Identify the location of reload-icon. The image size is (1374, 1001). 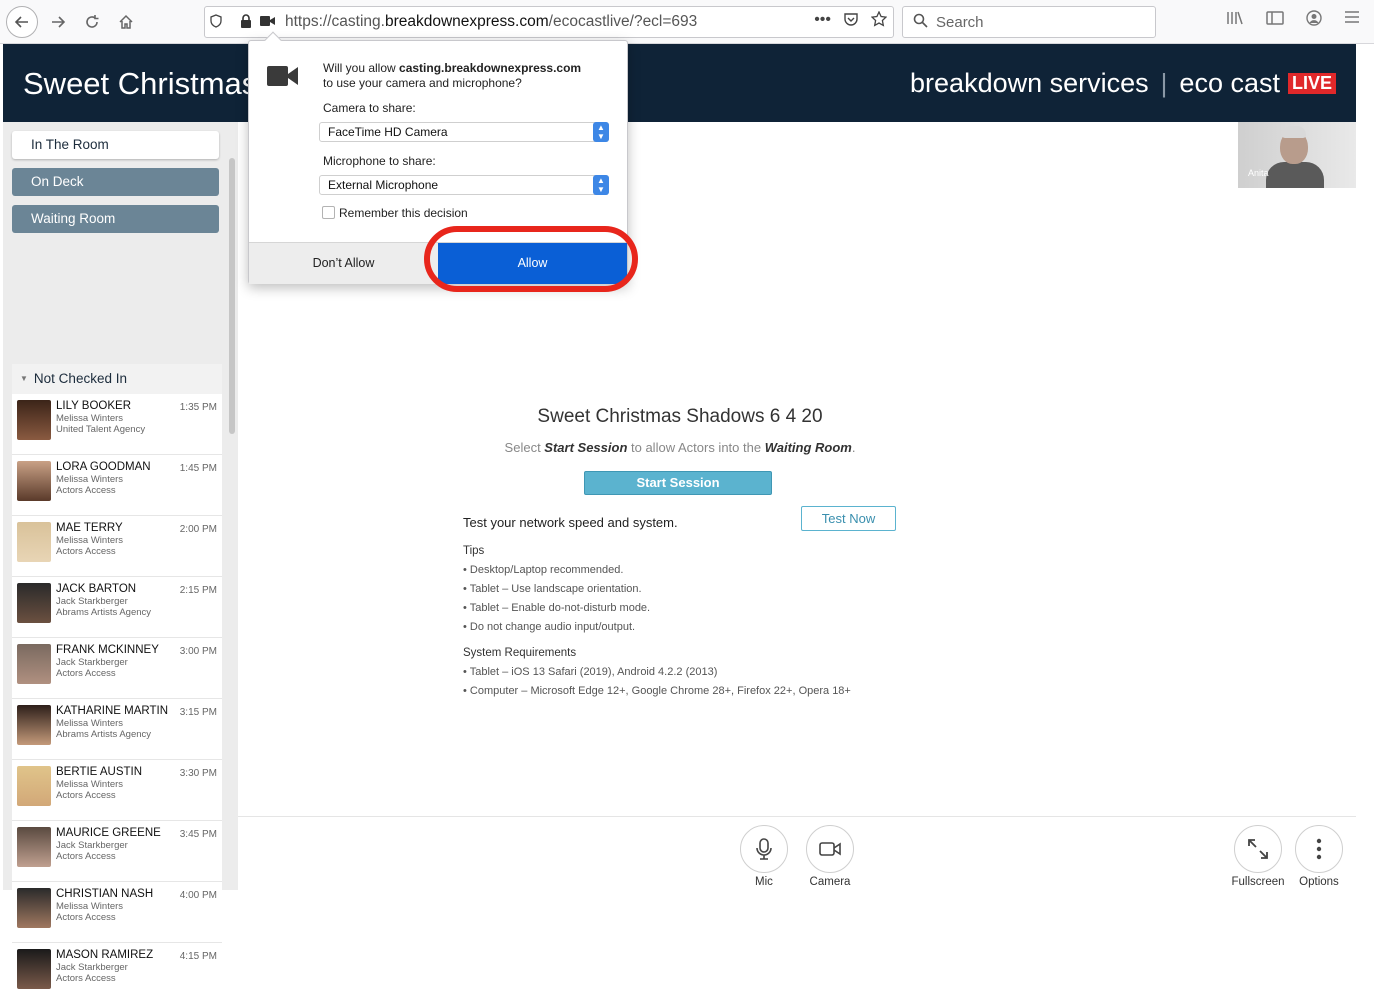
(92, 21).